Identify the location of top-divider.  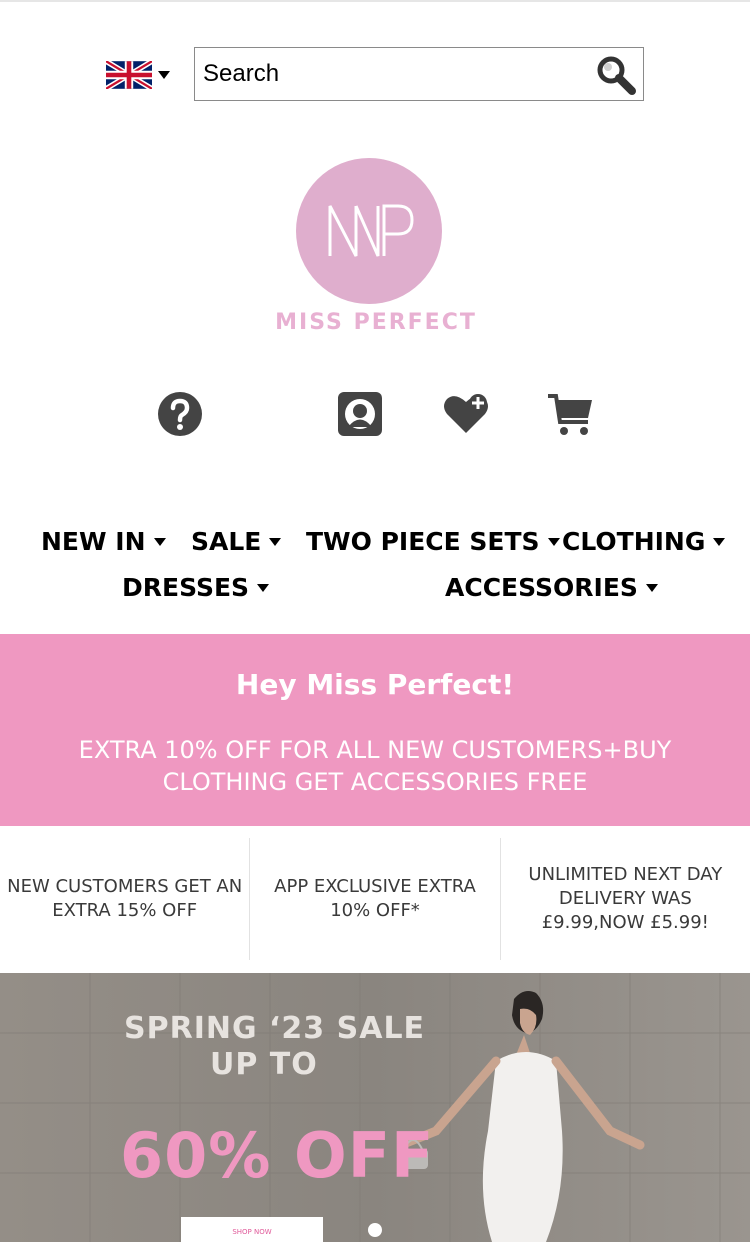
(375, 1).